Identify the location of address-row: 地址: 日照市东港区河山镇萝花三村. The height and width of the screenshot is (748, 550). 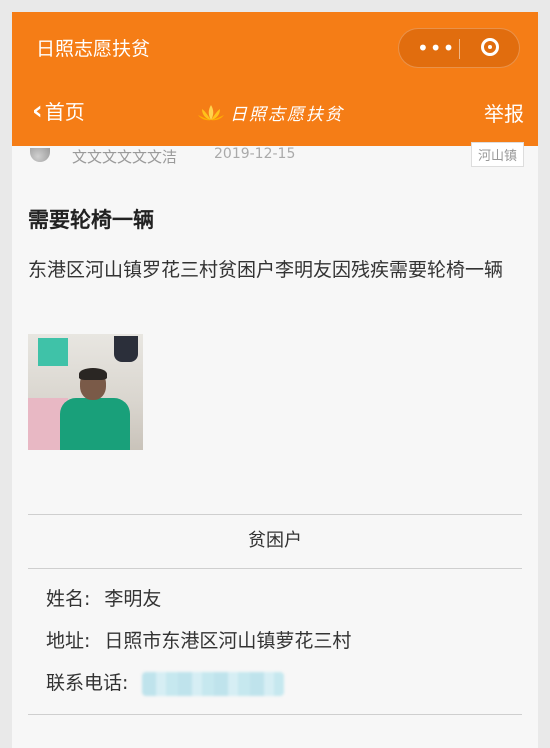
(198, 639).